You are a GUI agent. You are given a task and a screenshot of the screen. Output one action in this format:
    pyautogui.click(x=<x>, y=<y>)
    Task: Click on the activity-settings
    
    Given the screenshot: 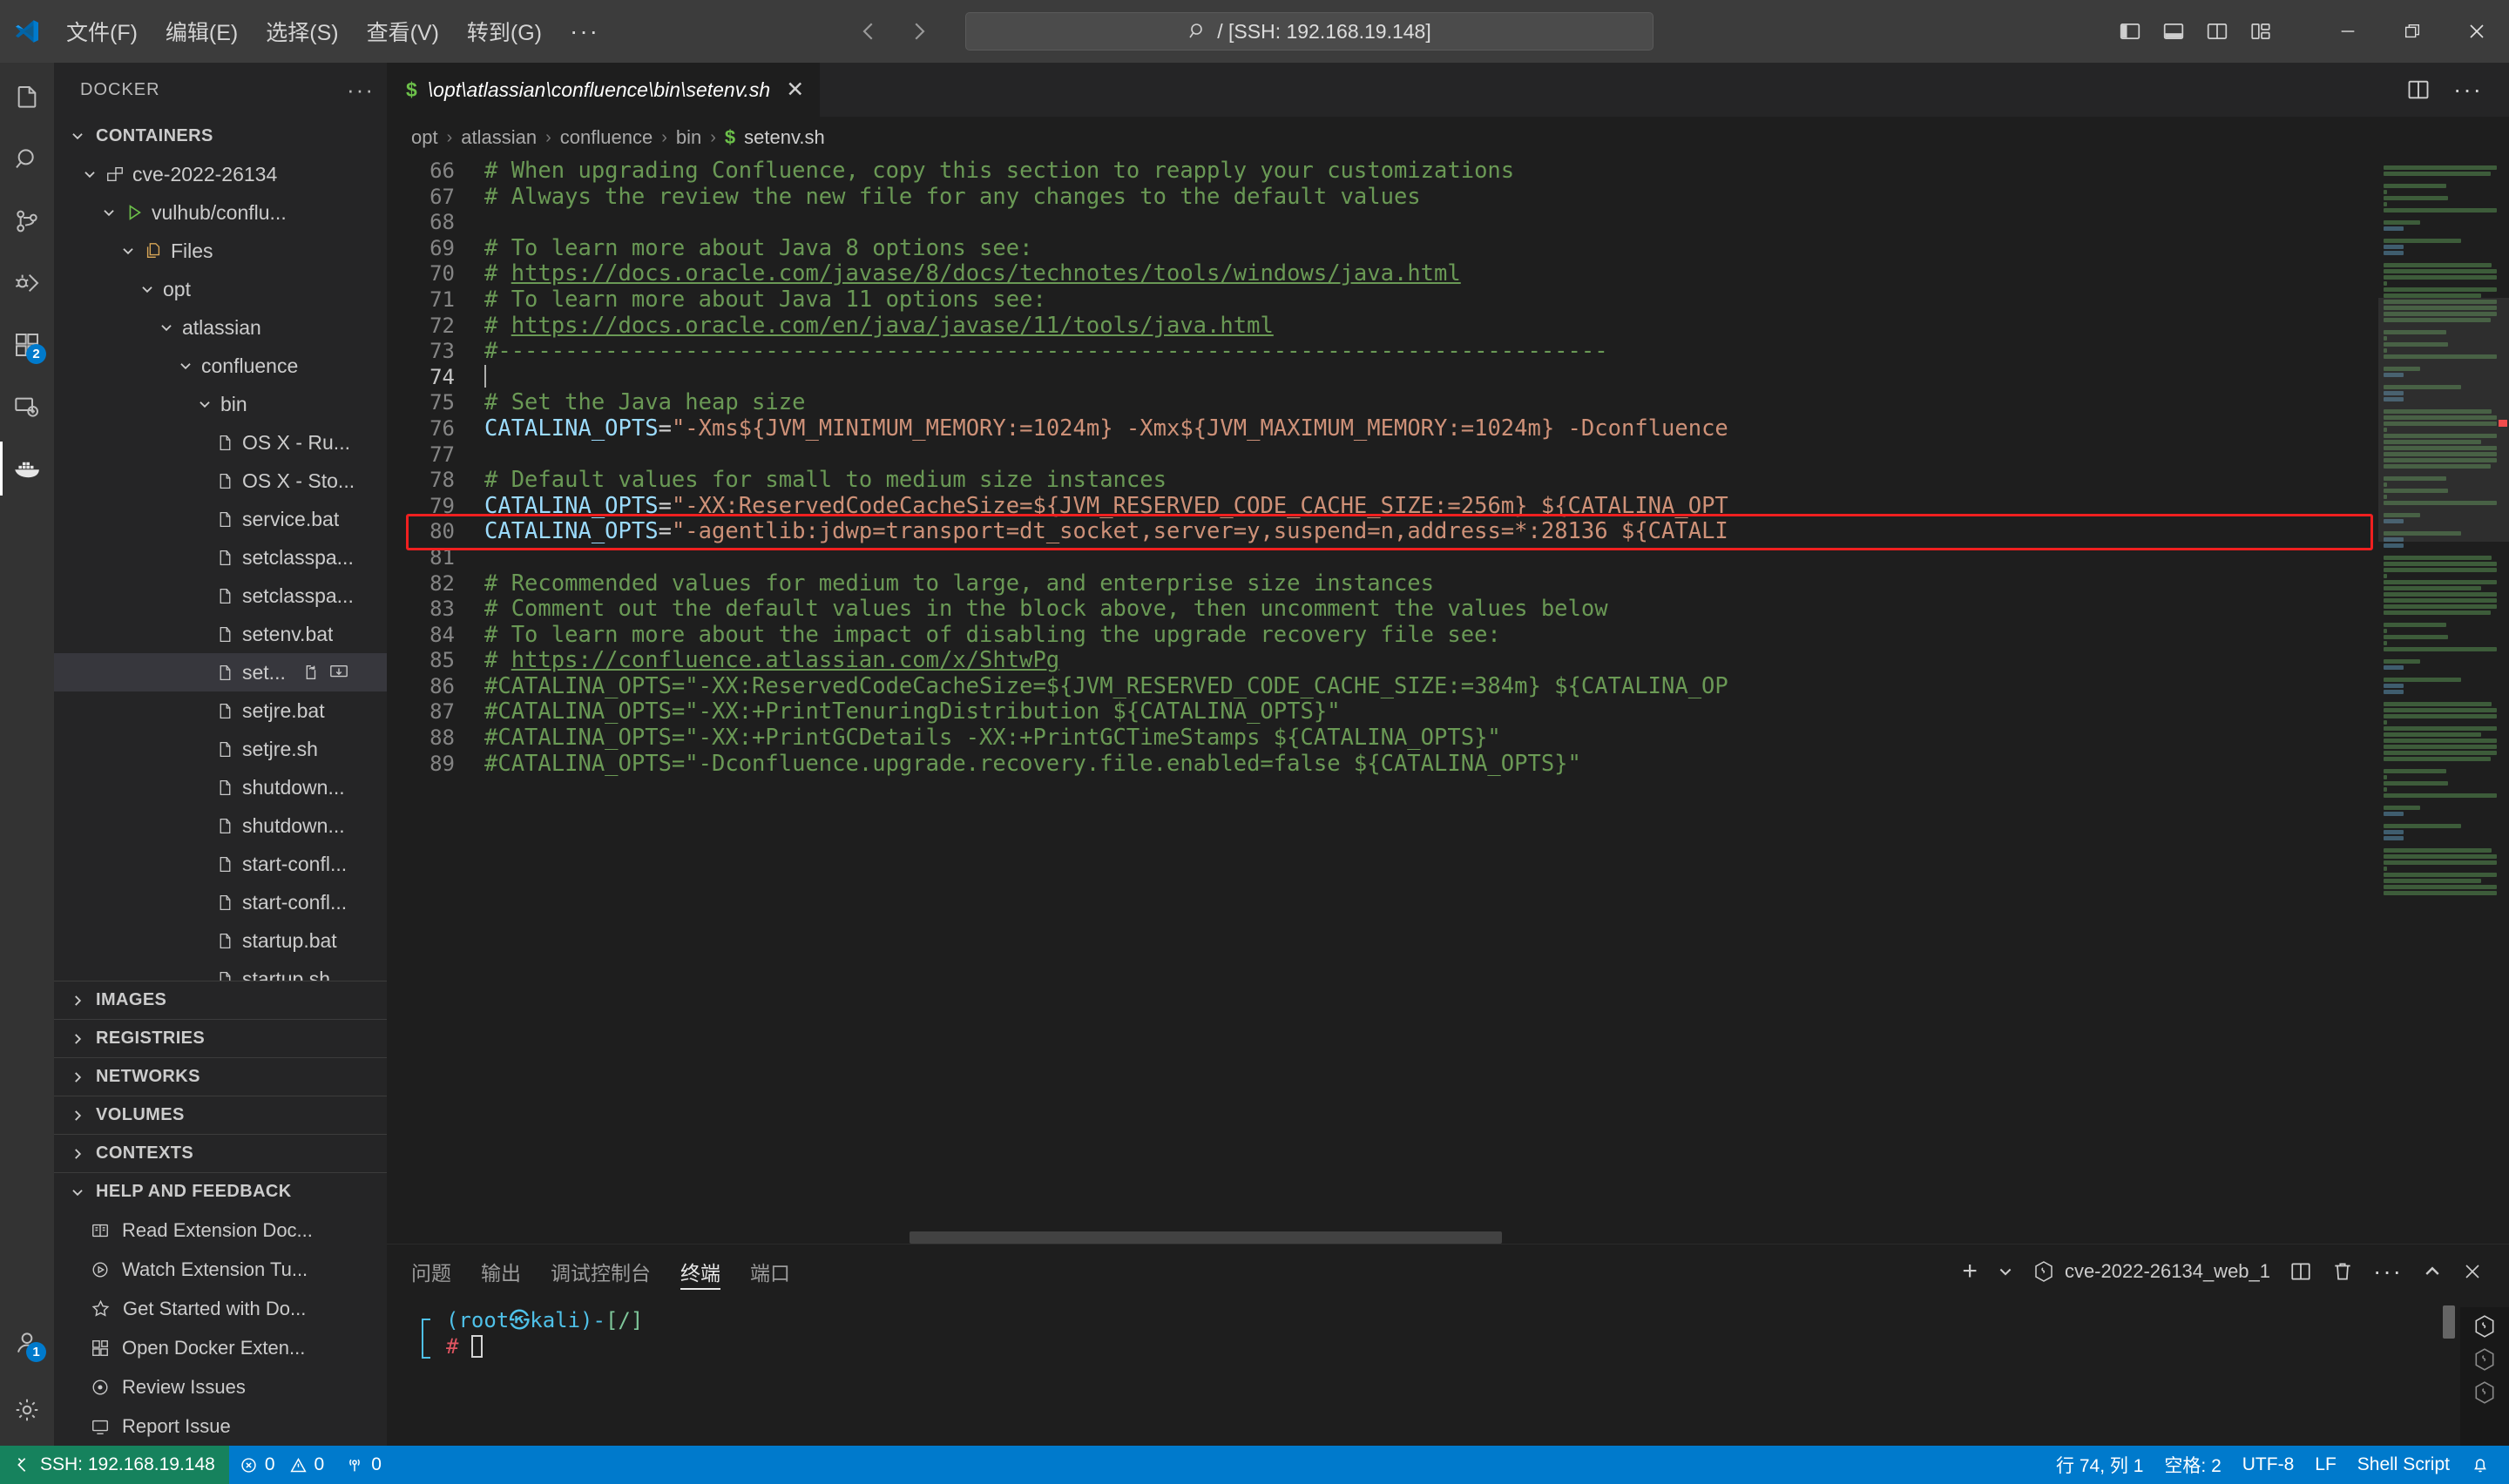 What is the action you would take?
    pyautogui.click(x=27, y=1410)
    